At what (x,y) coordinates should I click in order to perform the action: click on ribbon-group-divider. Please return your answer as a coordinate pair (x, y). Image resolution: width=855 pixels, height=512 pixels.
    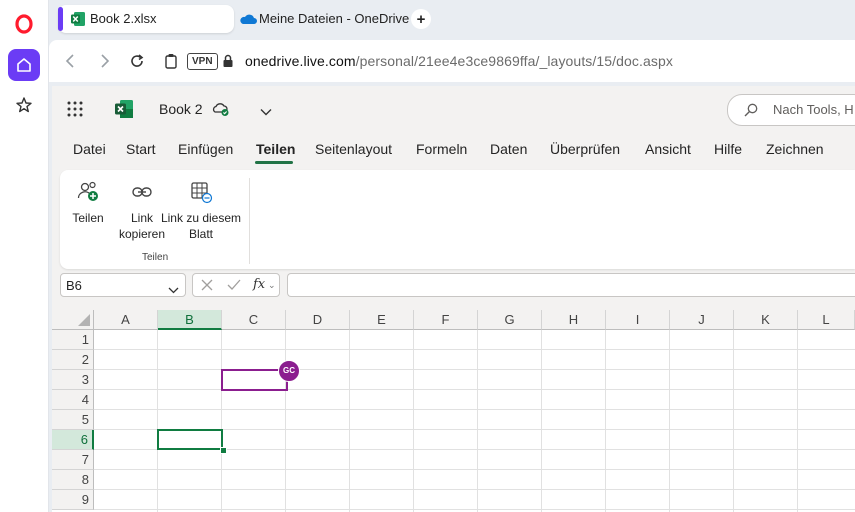
    Looking at the image, I should click on (249, 221).